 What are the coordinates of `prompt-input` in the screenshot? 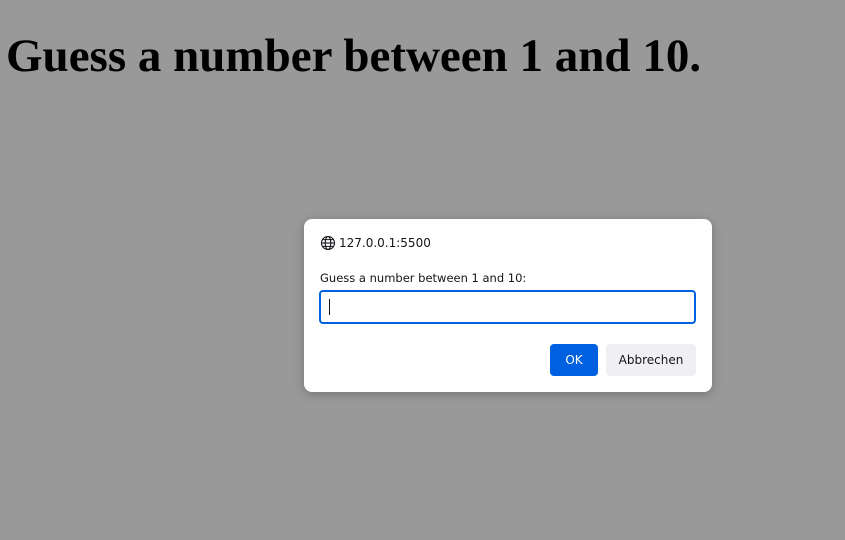 It's located at (507, 307).